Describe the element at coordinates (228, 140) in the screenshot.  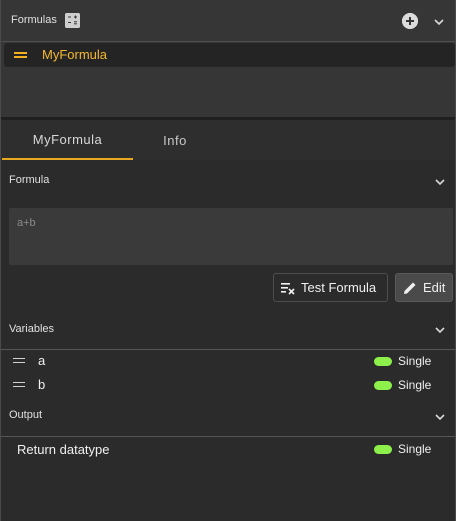
I see `tab-bar: MyFormula Info` at that location.